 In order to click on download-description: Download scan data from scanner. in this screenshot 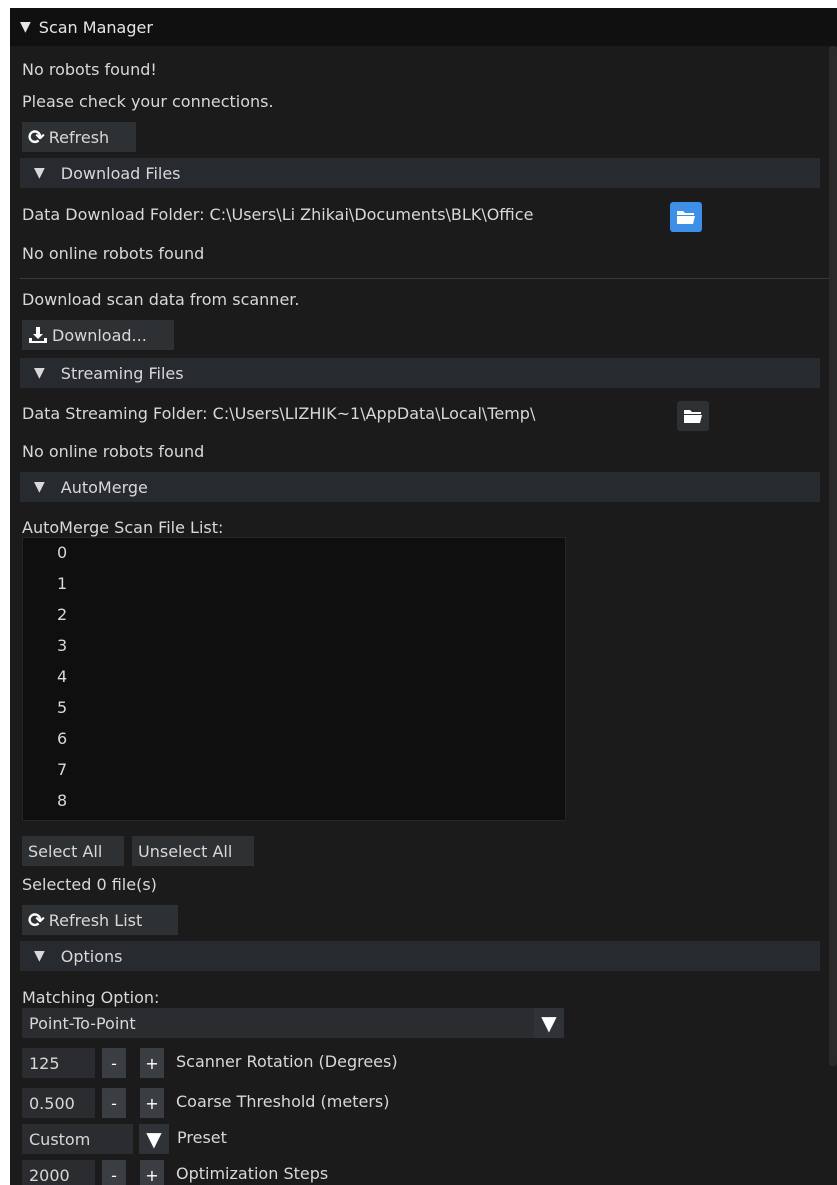, I will do `click(161, 299)`.